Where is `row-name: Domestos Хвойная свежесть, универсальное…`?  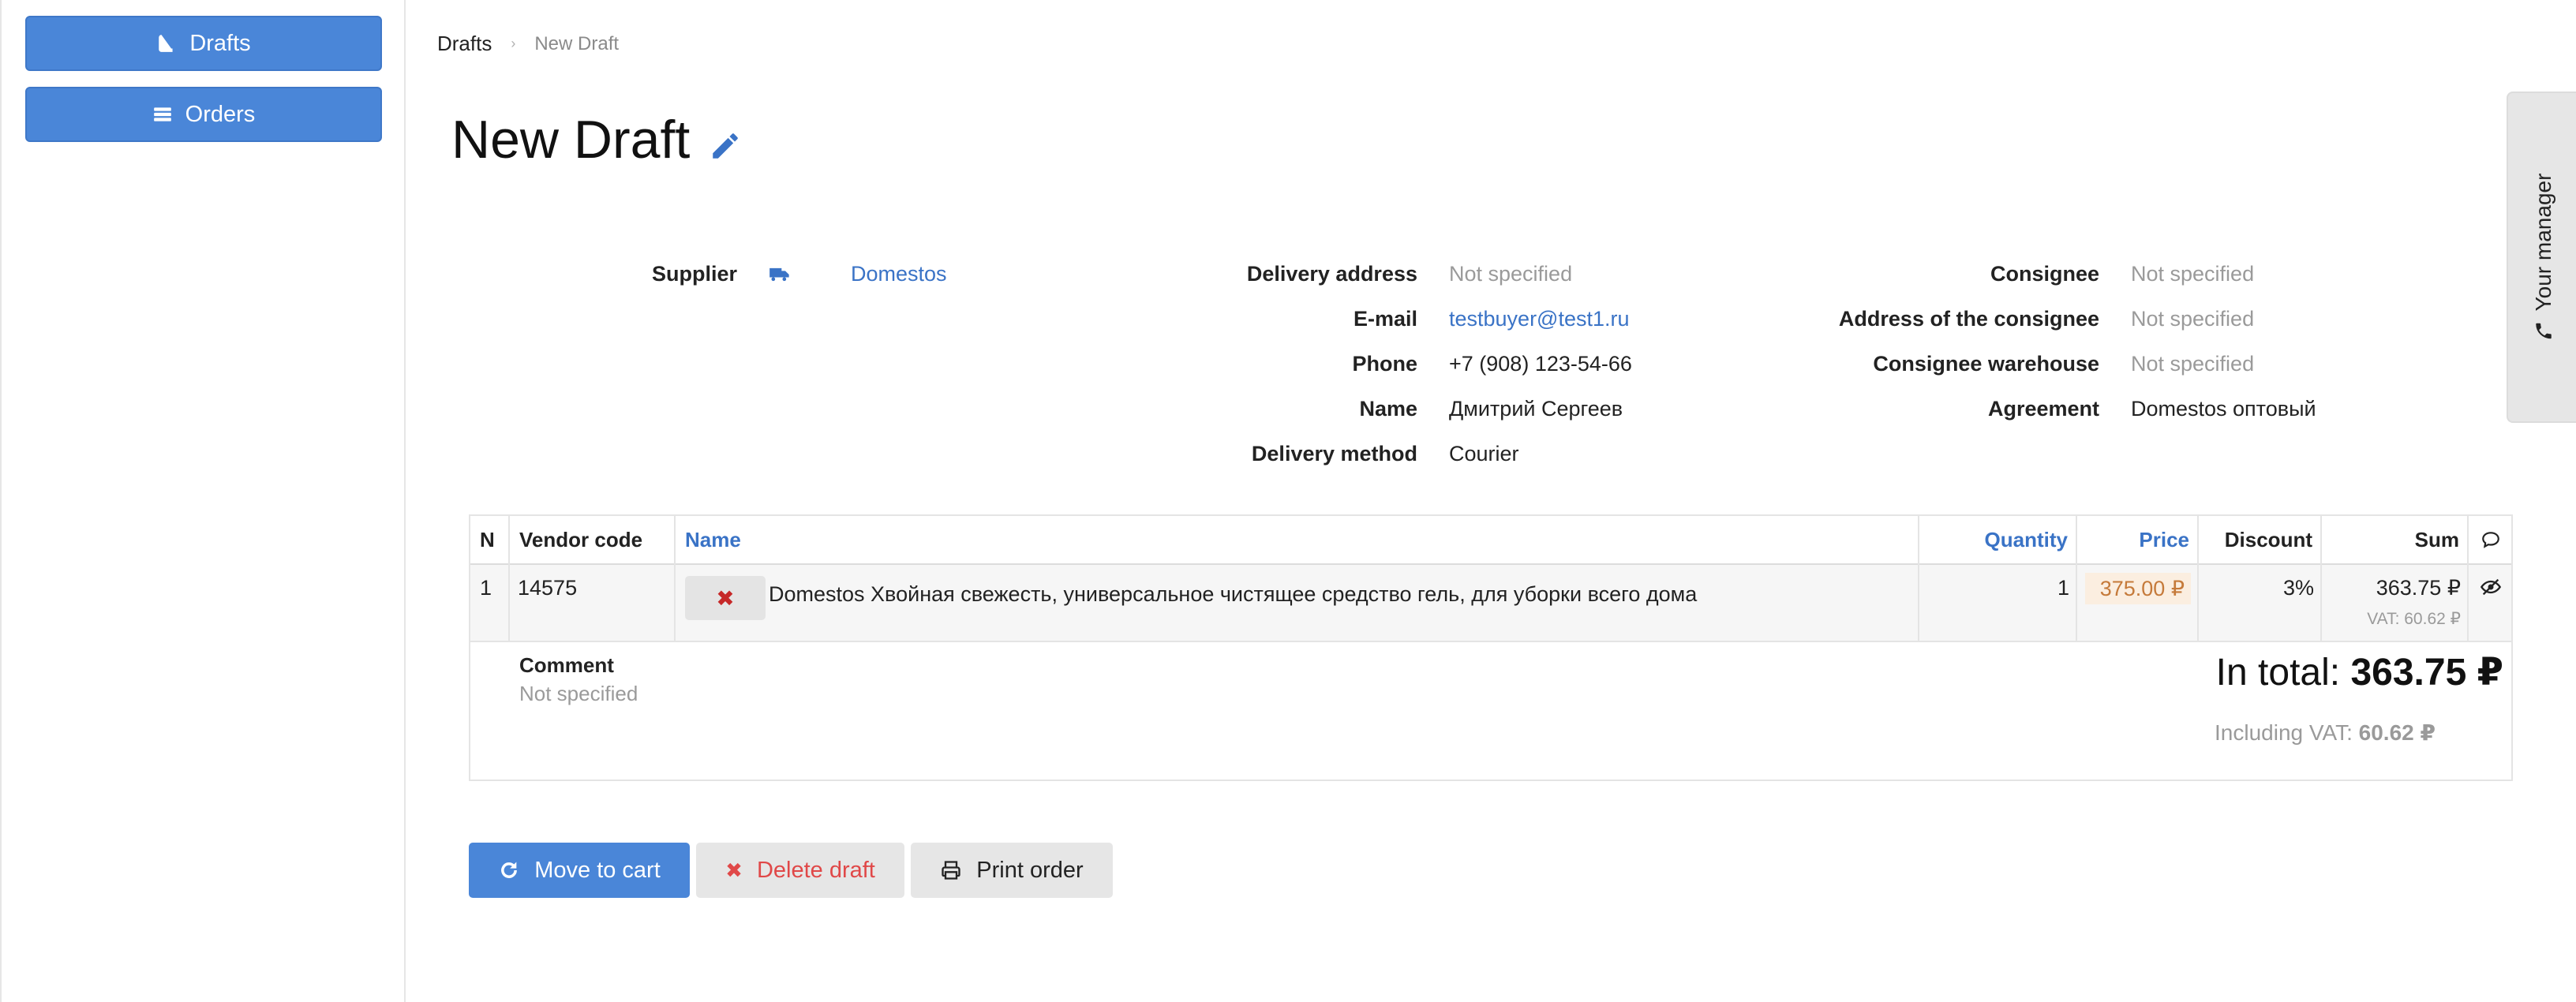
row-name: Domestos Хвойная свежесть, универсальное… is located at coordinates (1233, 594).